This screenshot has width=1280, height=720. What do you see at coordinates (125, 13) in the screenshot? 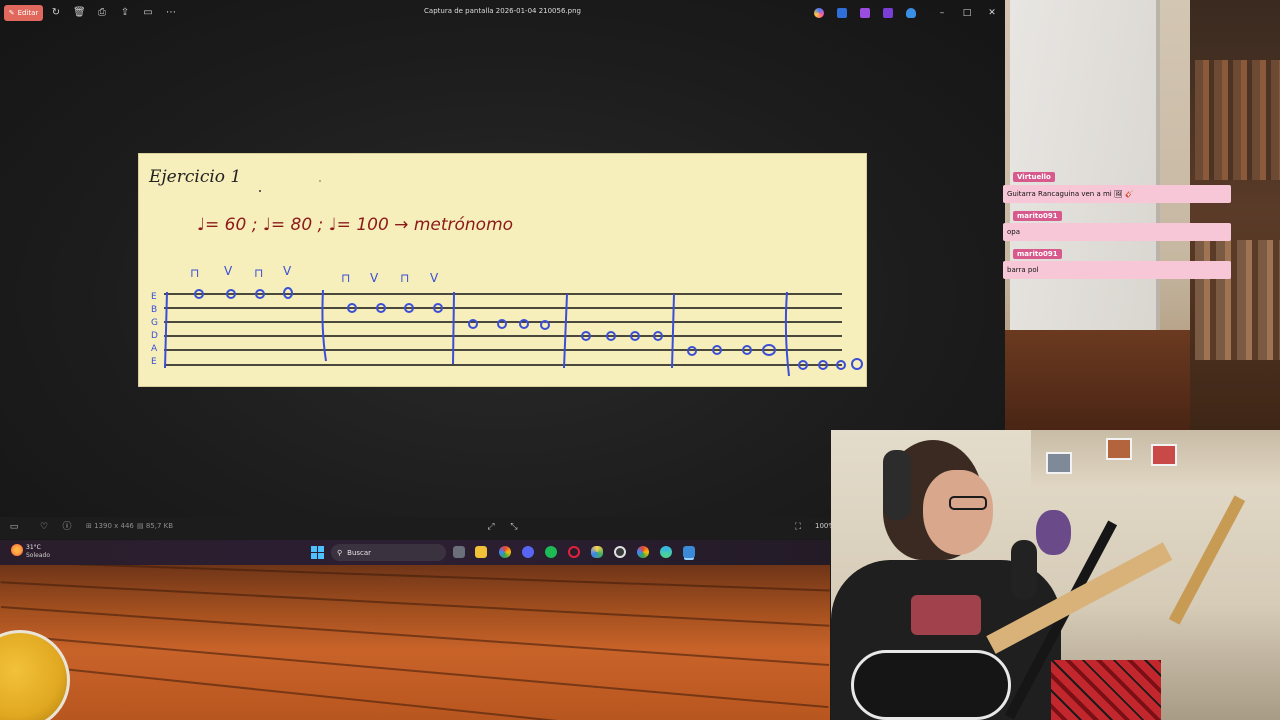
I see `share-icon: ⇪` at bounding box center [125, 13].